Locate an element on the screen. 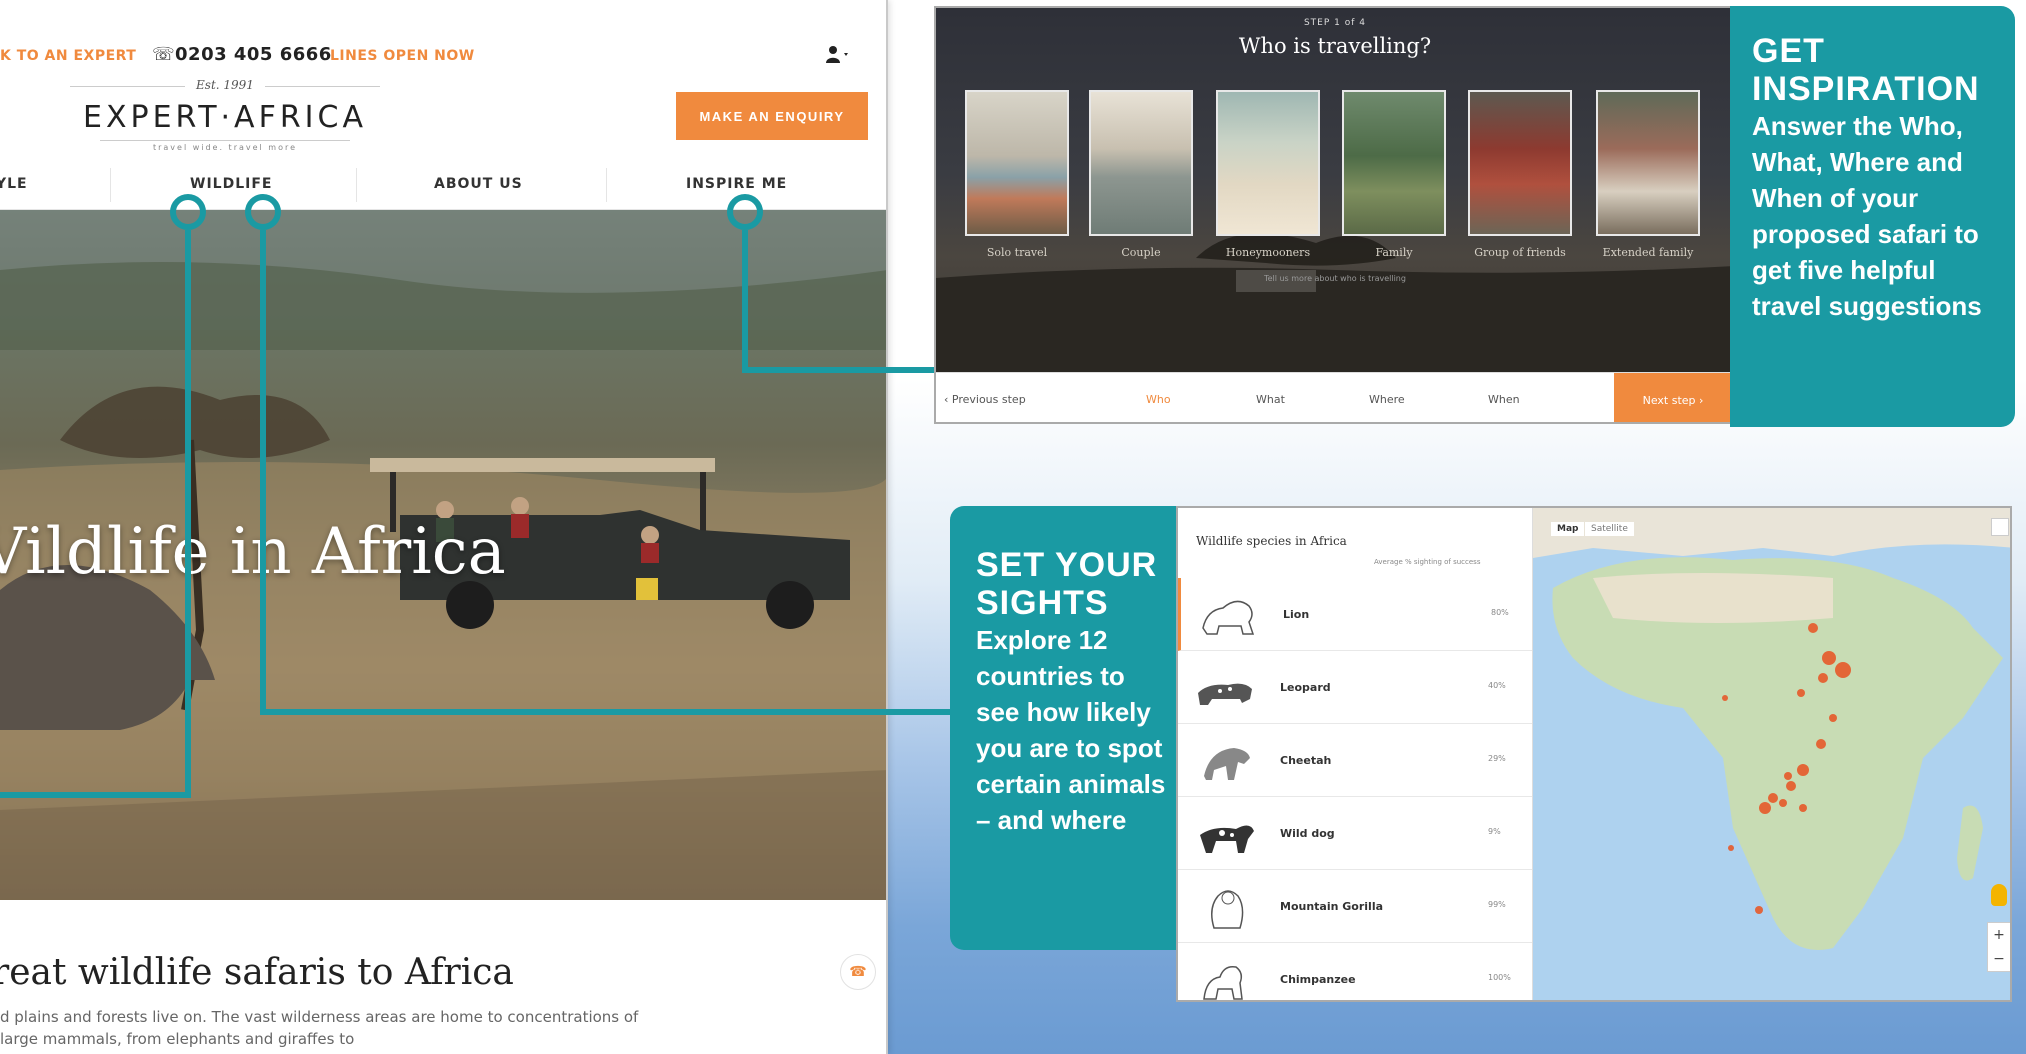  species-row-mountain-gorilla: Mountain Gorilla 99% is located at coordinates (1355, 906).